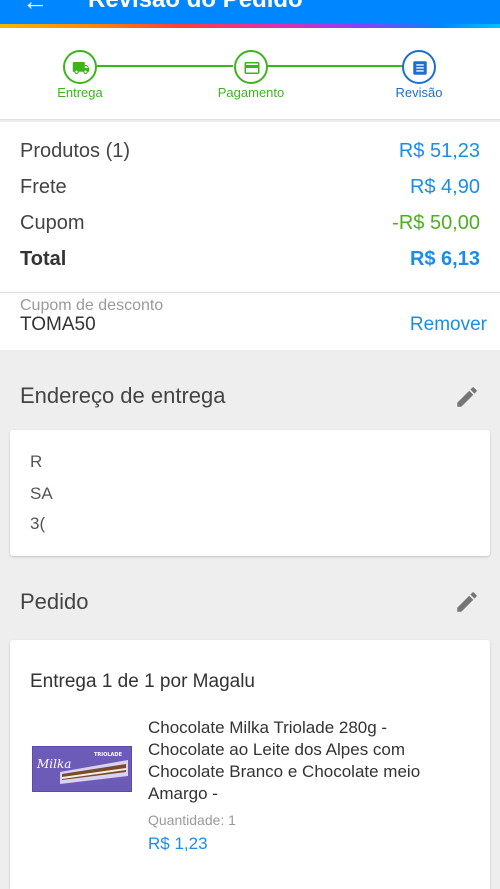  What do you see at coordinates (43, 187) in the screenshot?
I see `shipping-label: Frete` at bounding box center [43, 187].